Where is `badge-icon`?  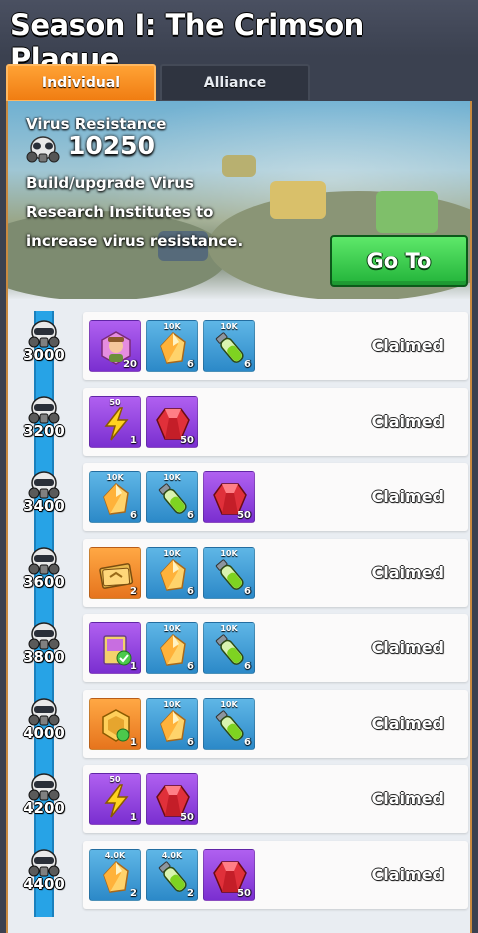
badge-icon is located at coordinates (116, 725).